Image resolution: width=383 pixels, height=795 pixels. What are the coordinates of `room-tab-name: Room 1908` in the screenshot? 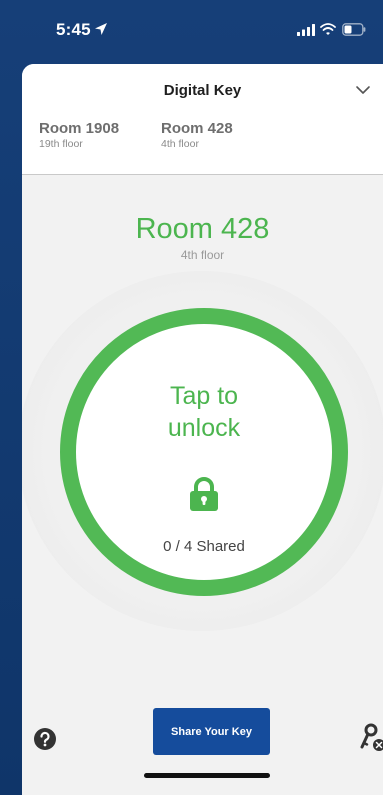 It's located at (79, 128).